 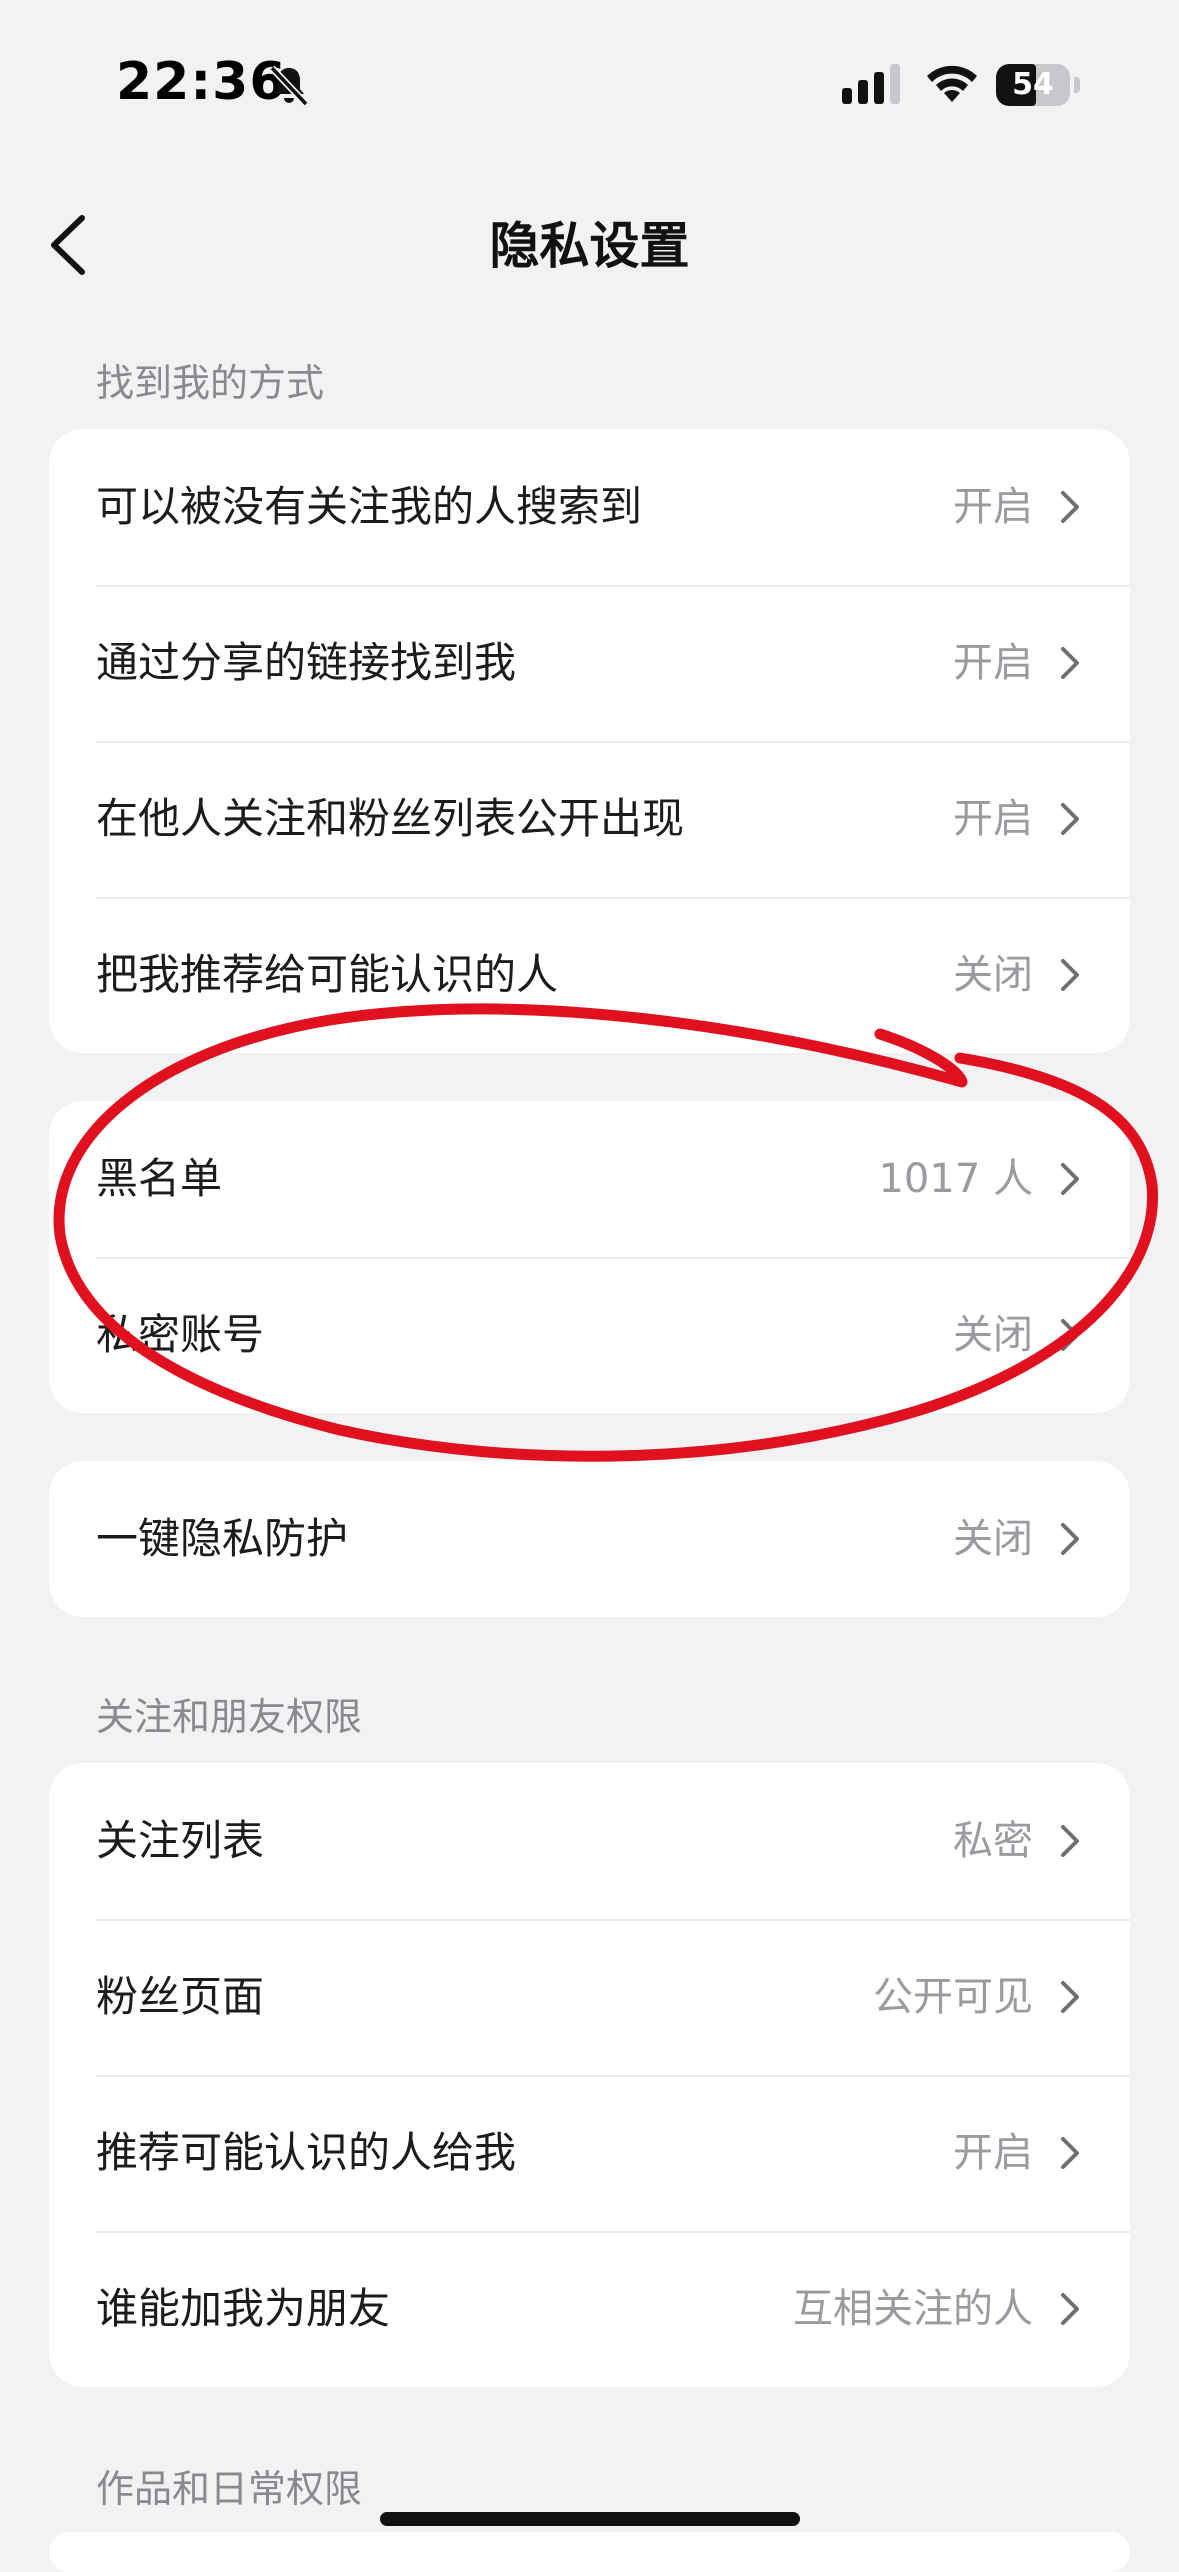 I want to click on section-header-works: 作品和日常权限, so click(x=229, y=2489).